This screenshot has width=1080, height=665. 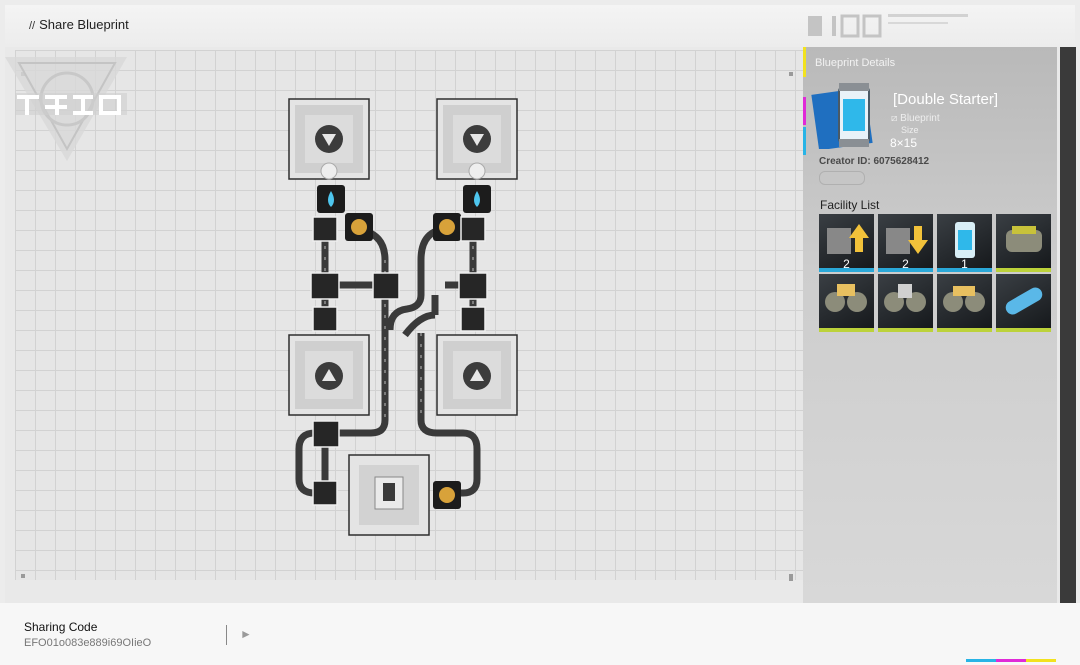 What do you see at coordinates (905, 298) in the screenshot?
I see `merger-icon` at bounding box center [905, 298].